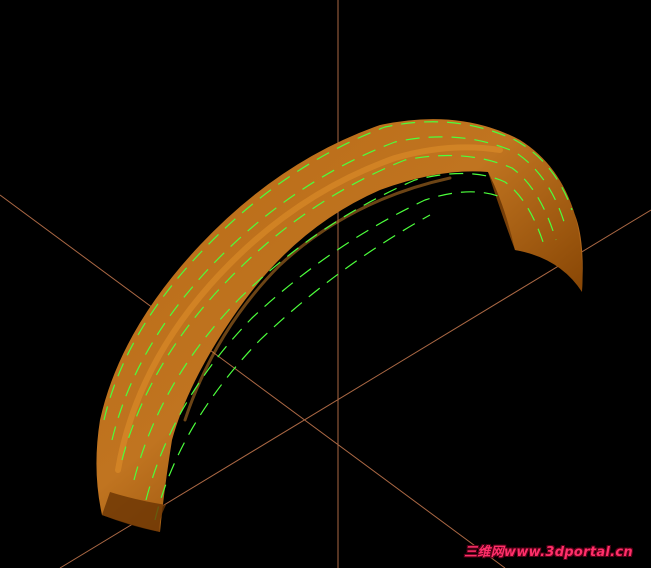 Image resolution: width=651 pixels, height=568 pixels. What do you see at coordinates (548, 552) in the screenshot?
I see `watermark-text: 三维网www.3dportal.cn` at bounding box center [548, 552].